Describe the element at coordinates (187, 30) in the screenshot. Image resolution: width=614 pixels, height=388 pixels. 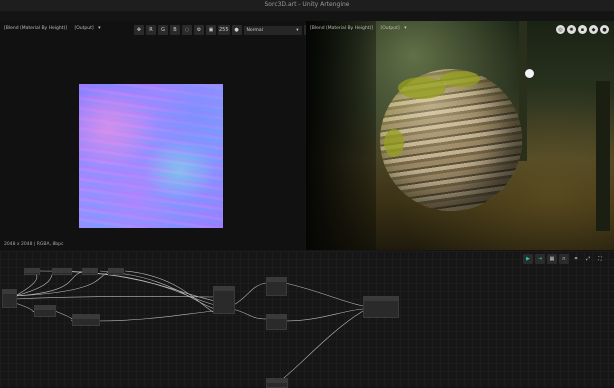
I see `tile-icon: ◌` at that location.